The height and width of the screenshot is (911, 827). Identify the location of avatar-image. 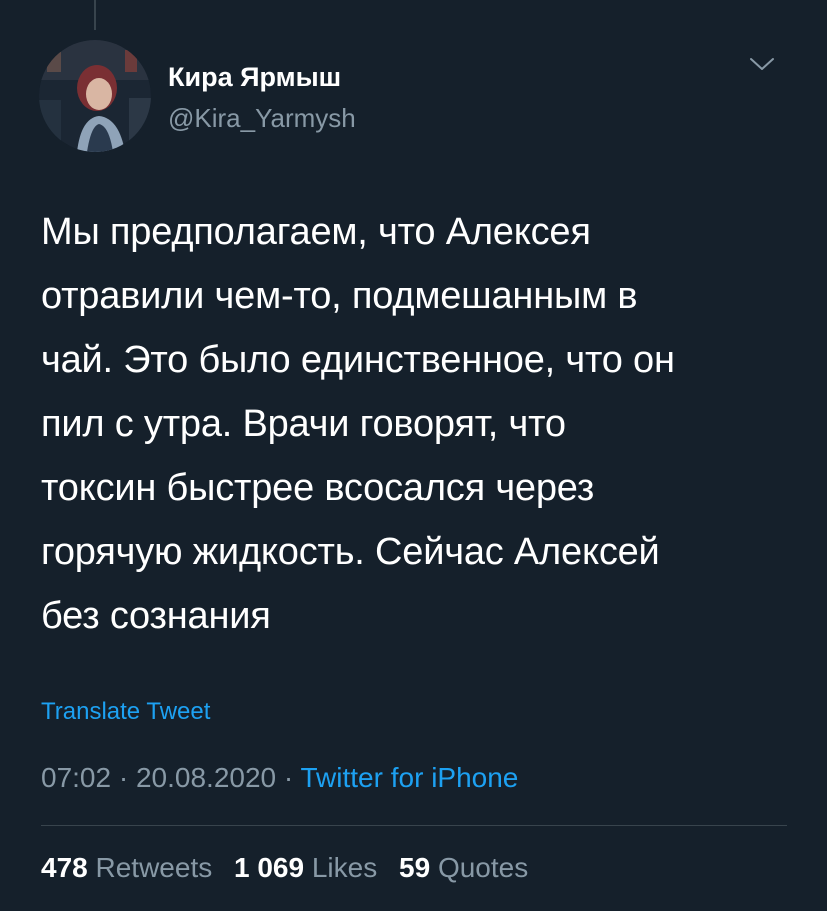
(95, 96).